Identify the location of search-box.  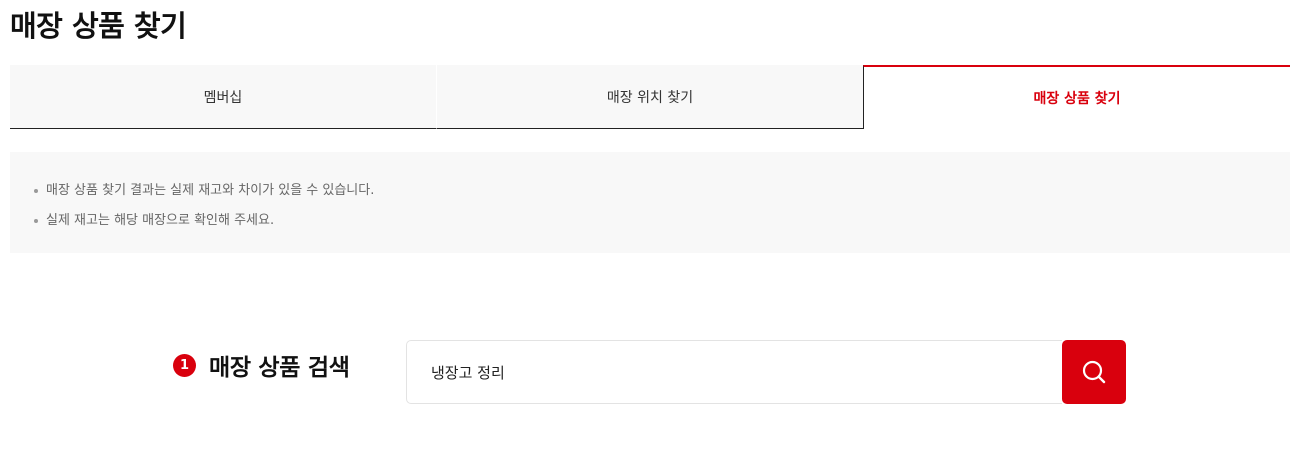
(766, 372).